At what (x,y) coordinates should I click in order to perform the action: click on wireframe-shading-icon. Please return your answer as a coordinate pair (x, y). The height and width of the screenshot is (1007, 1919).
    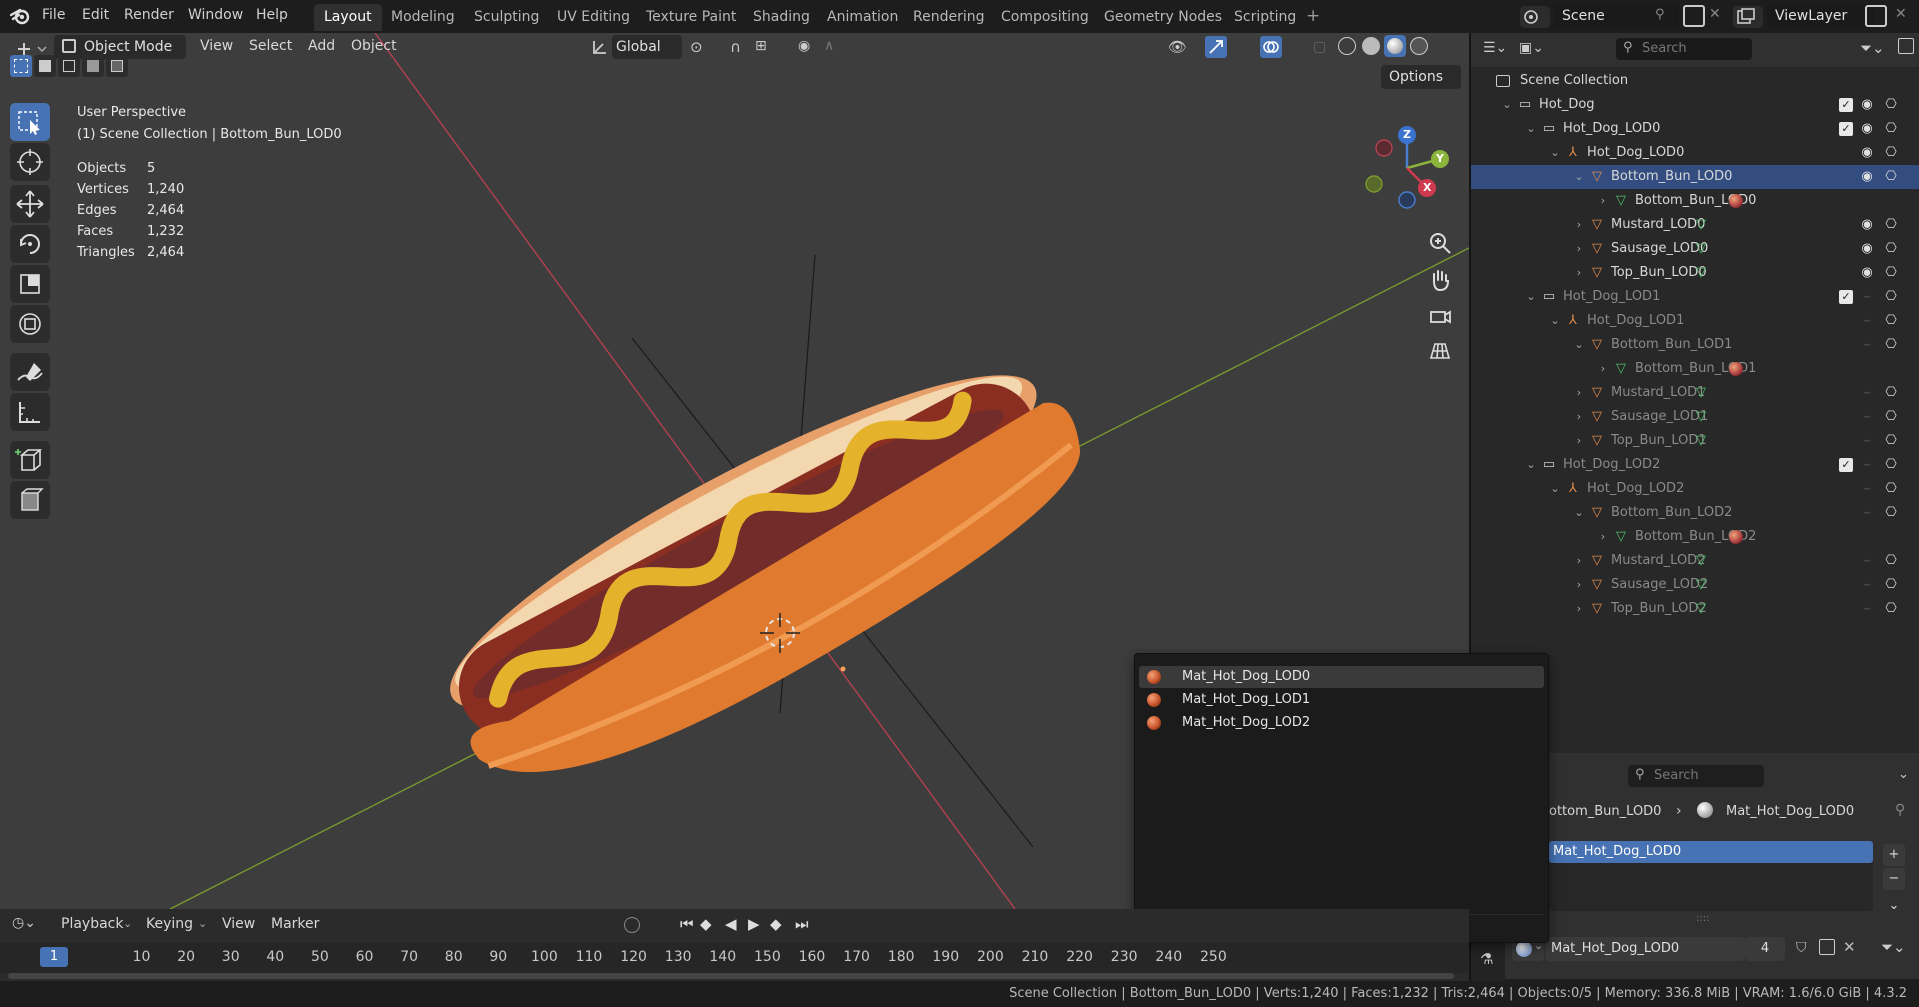
    Looking at the image, I should click on (1347, 46).